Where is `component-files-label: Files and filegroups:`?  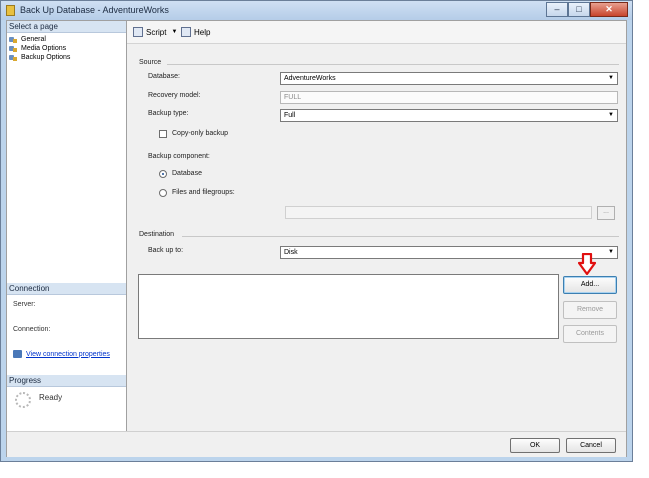
component-files-label: Files and filegroups: is located at coordinates (203, 192).